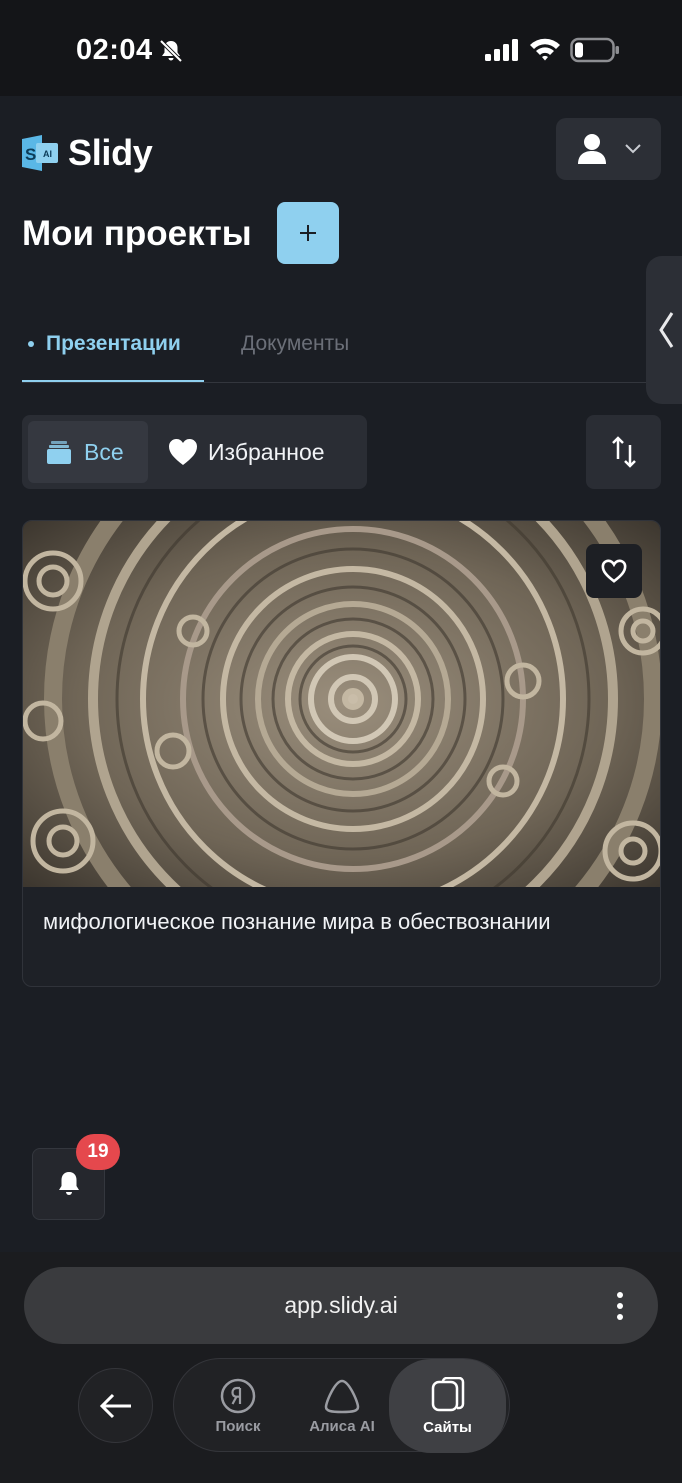 Image resolution: width=682 pixels, height=1483 pixels. Describe the element at coordinates (31, 344) in the screenshot. I see `active-dot` at that location.